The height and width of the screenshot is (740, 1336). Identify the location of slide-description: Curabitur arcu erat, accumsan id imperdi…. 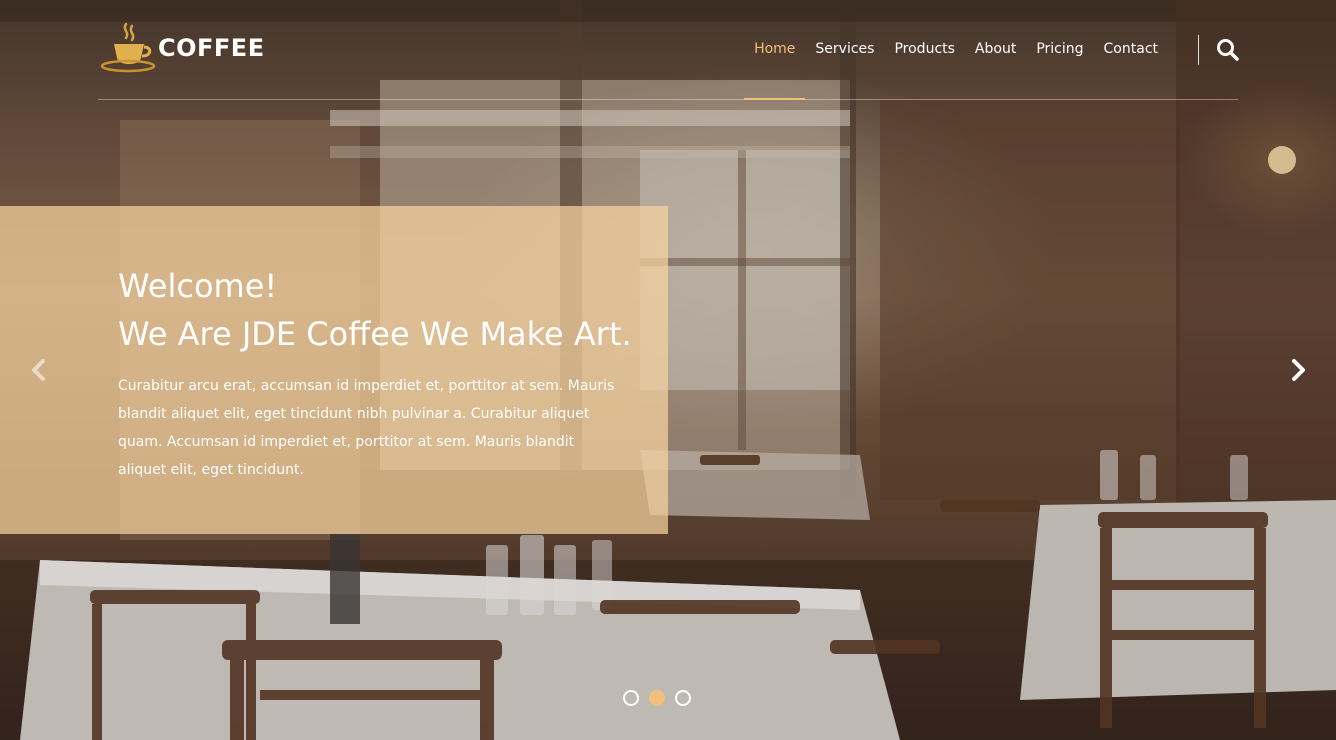
(366, 428).